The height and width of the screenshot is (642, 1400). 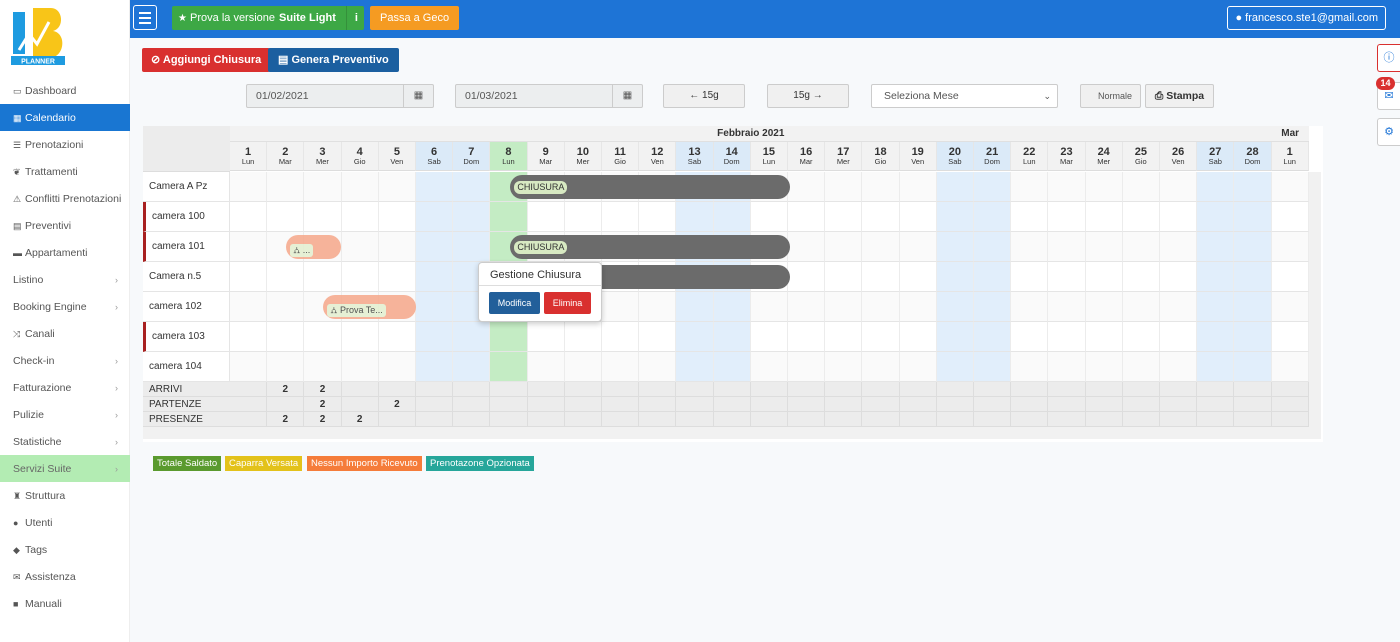 What do you see at coordinates (340, 96) in the screenshot?
I see `date-from-input: 01/02/2021 ▦` at bounding box center [340, 96].